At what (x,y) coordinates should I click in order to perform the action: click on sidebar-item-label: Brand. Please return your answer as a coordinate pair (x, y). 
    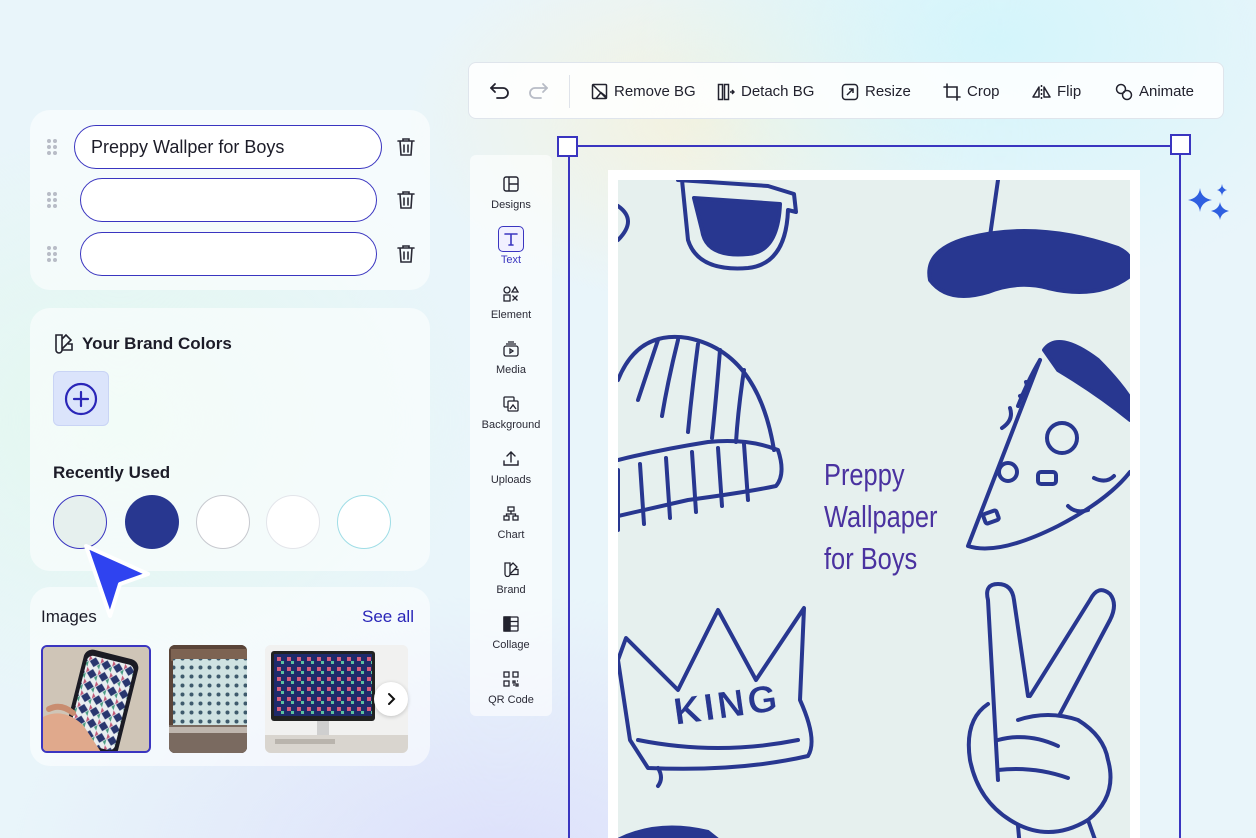
    Looking at the image, I should click on (511, 590).